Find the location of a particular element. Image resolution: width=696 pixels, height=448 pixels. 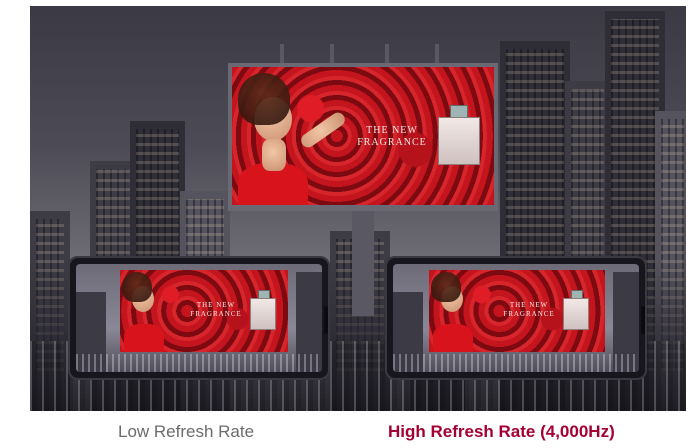

phone-high-refresh: THE NEW FRAGRANCE is located at coordinates (516, 318).